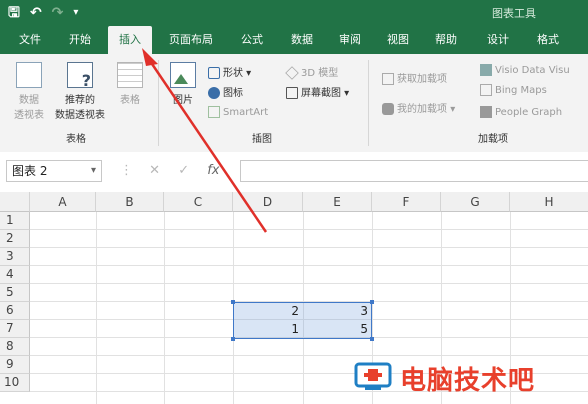 This screenshot has height=404, width=588. Describe the element at coordinates (373, 376) in the screenshot. I see `watermark-logo-icon` at that location.